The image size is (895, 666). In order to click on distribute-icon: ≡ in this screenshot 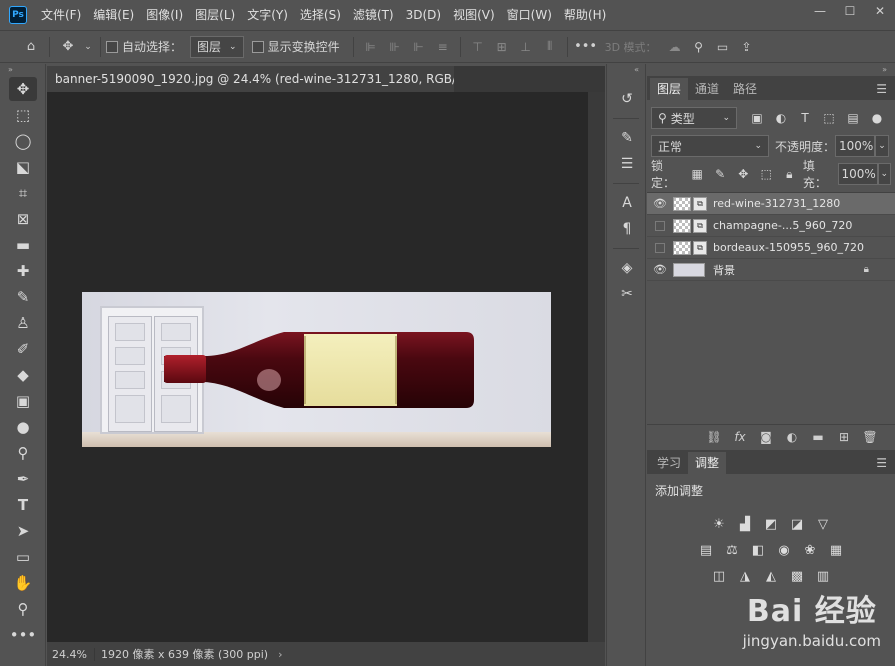, I will do `click(443, 47)`.